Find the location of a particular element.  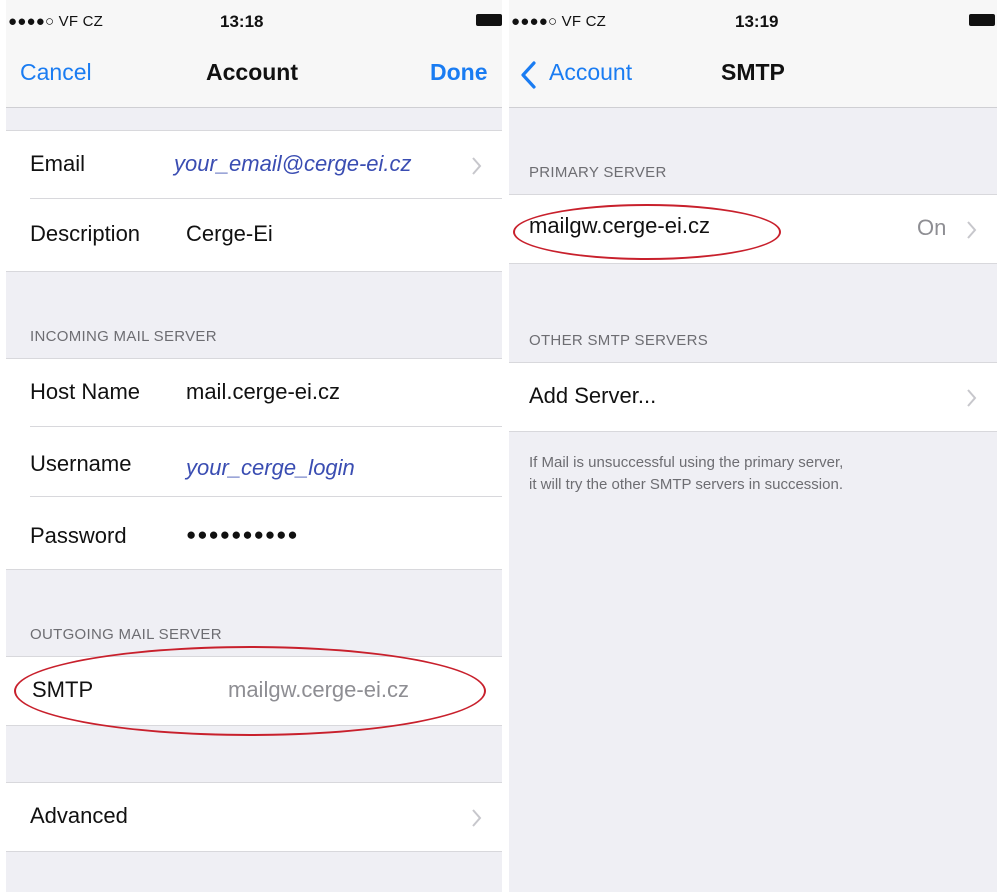

description-row: Description Cerge-Ei is located at coordinates (254, 235).